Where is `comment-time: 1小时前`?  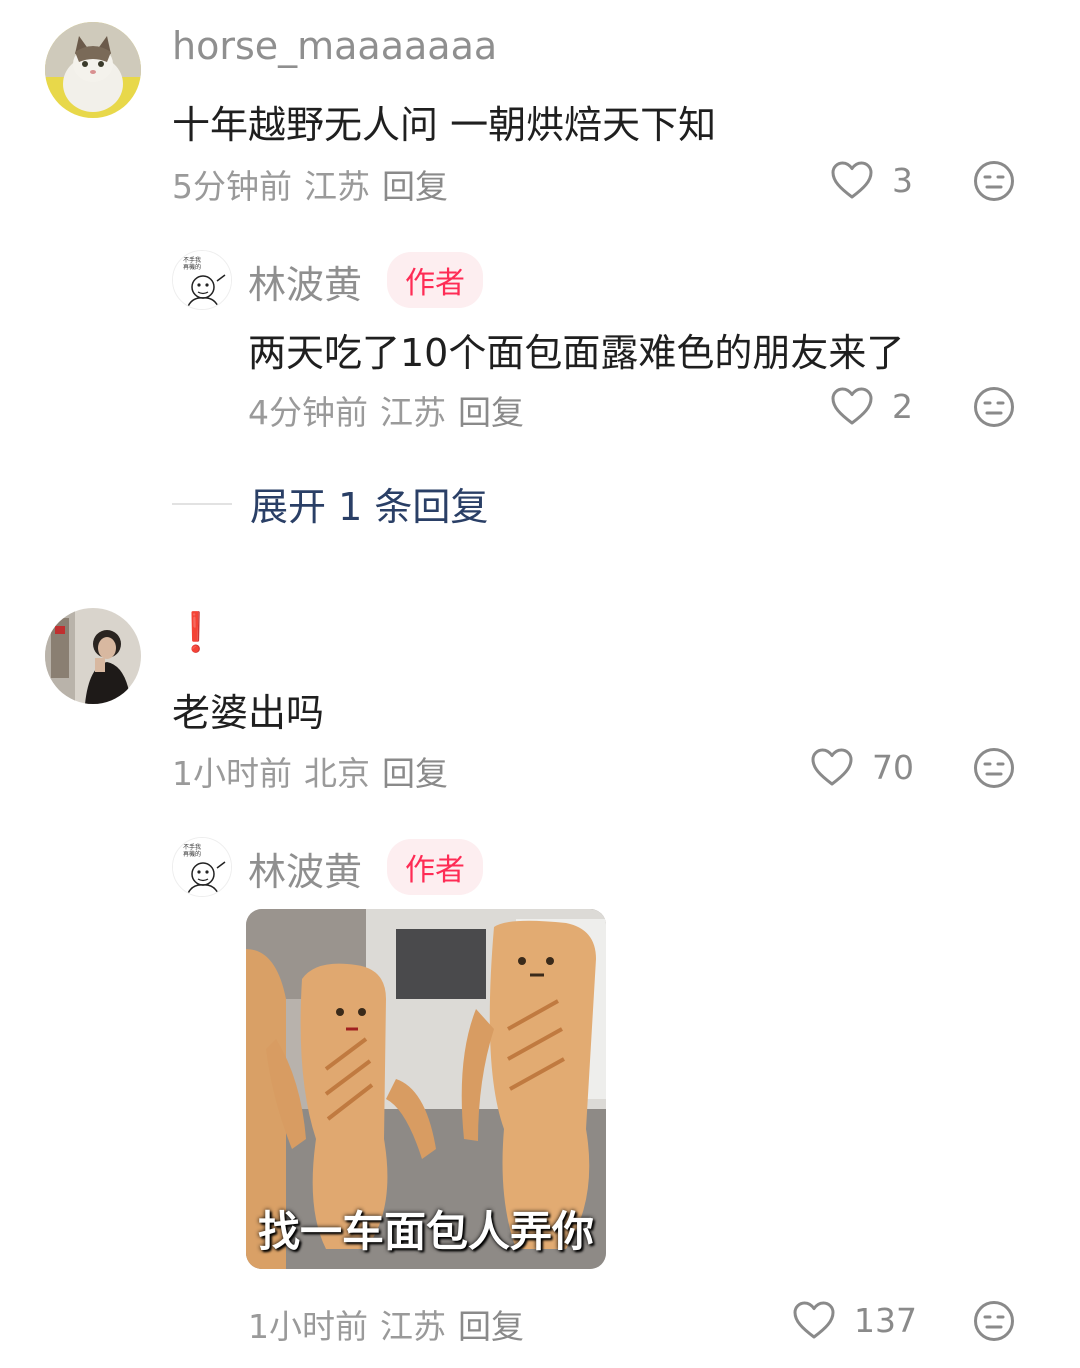
comment-time: 1小时前 is located at coordinates (232, 773).